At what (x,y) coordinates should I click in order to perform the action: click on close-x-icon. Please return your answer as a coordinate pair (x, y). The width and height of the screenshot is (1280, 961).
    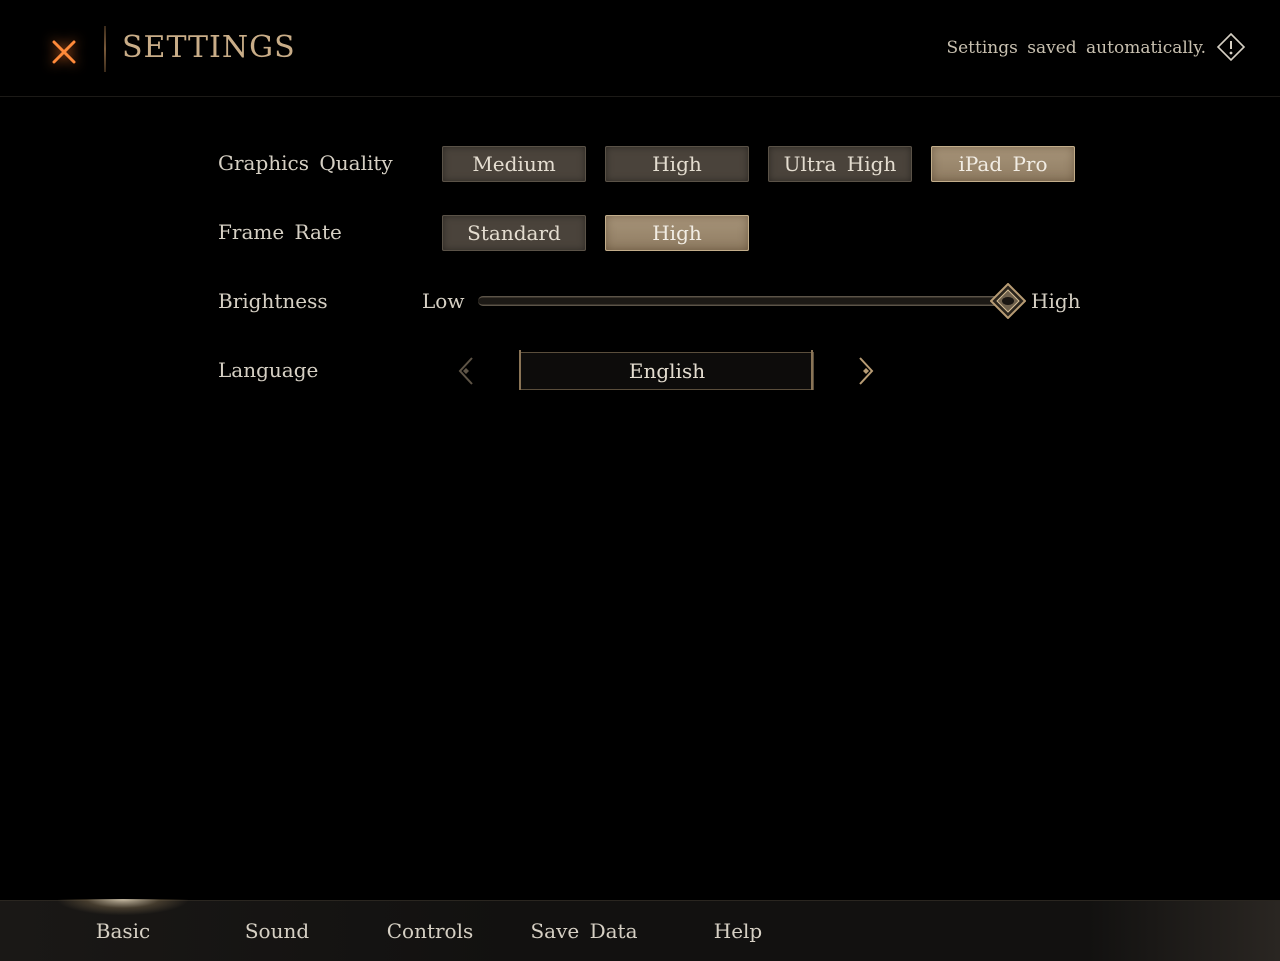
    Looking at the image, I should click on (64, 52).